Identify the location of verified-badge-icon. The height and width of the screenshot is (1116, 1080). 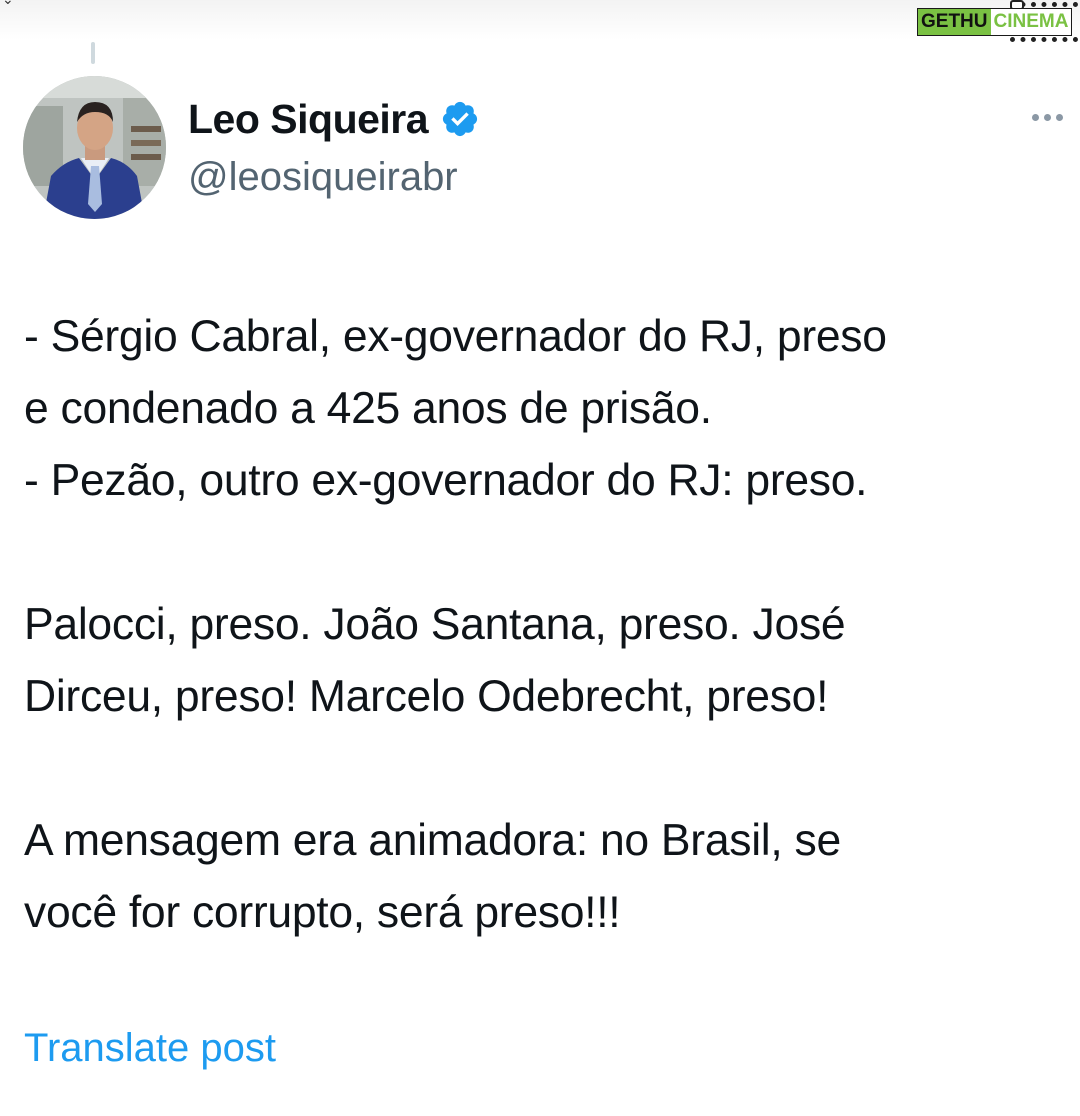
(460, 119).